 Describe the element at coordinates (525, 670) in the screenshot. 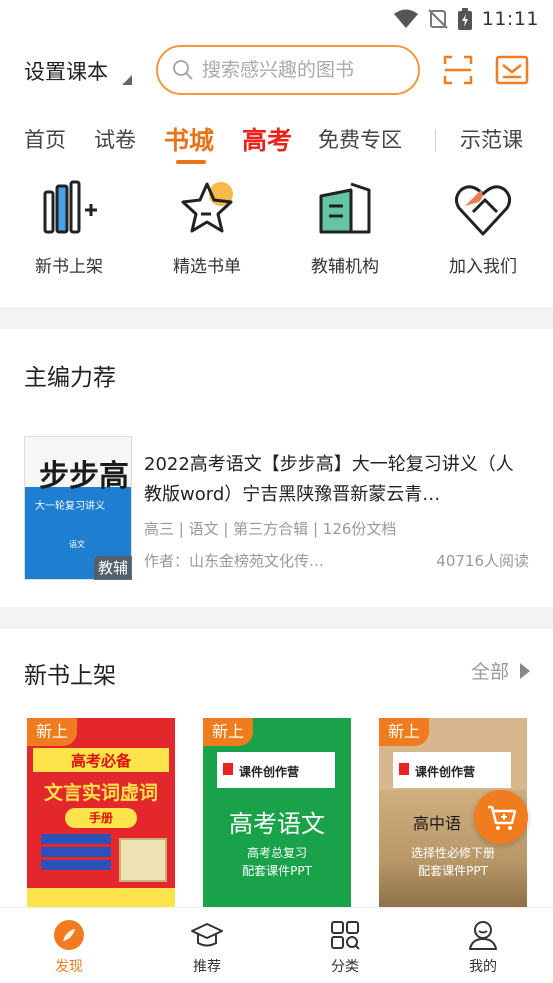

I see `chevron-right-icon` at that location.